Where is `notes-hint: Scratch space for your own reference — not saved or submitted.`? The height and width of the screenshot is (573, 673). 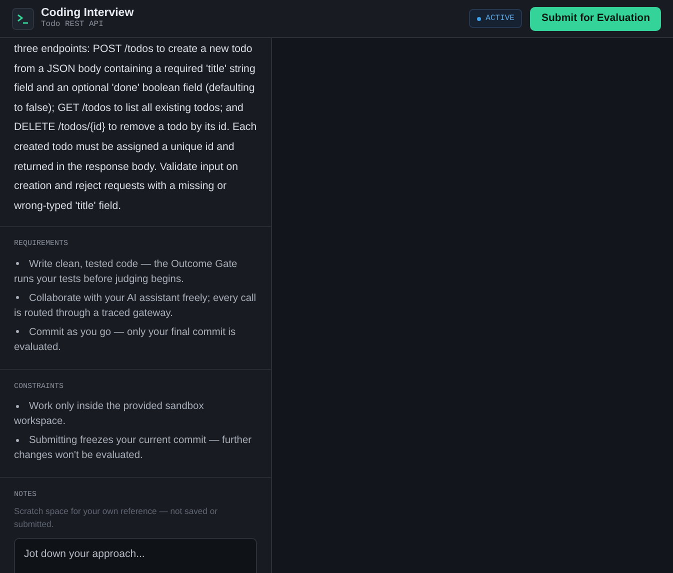 notes-hint: Scratch space for your own reference — not saved or submitted. is located at coordinates (116, 518).